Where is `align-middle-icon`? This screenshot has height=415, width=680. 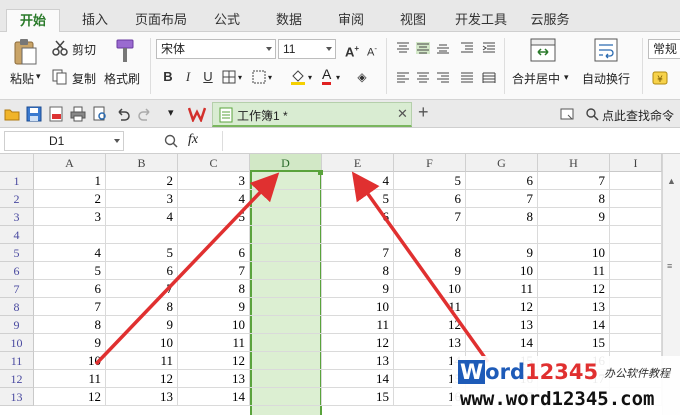
align-middle-icon is located at coordinates (423, 48).